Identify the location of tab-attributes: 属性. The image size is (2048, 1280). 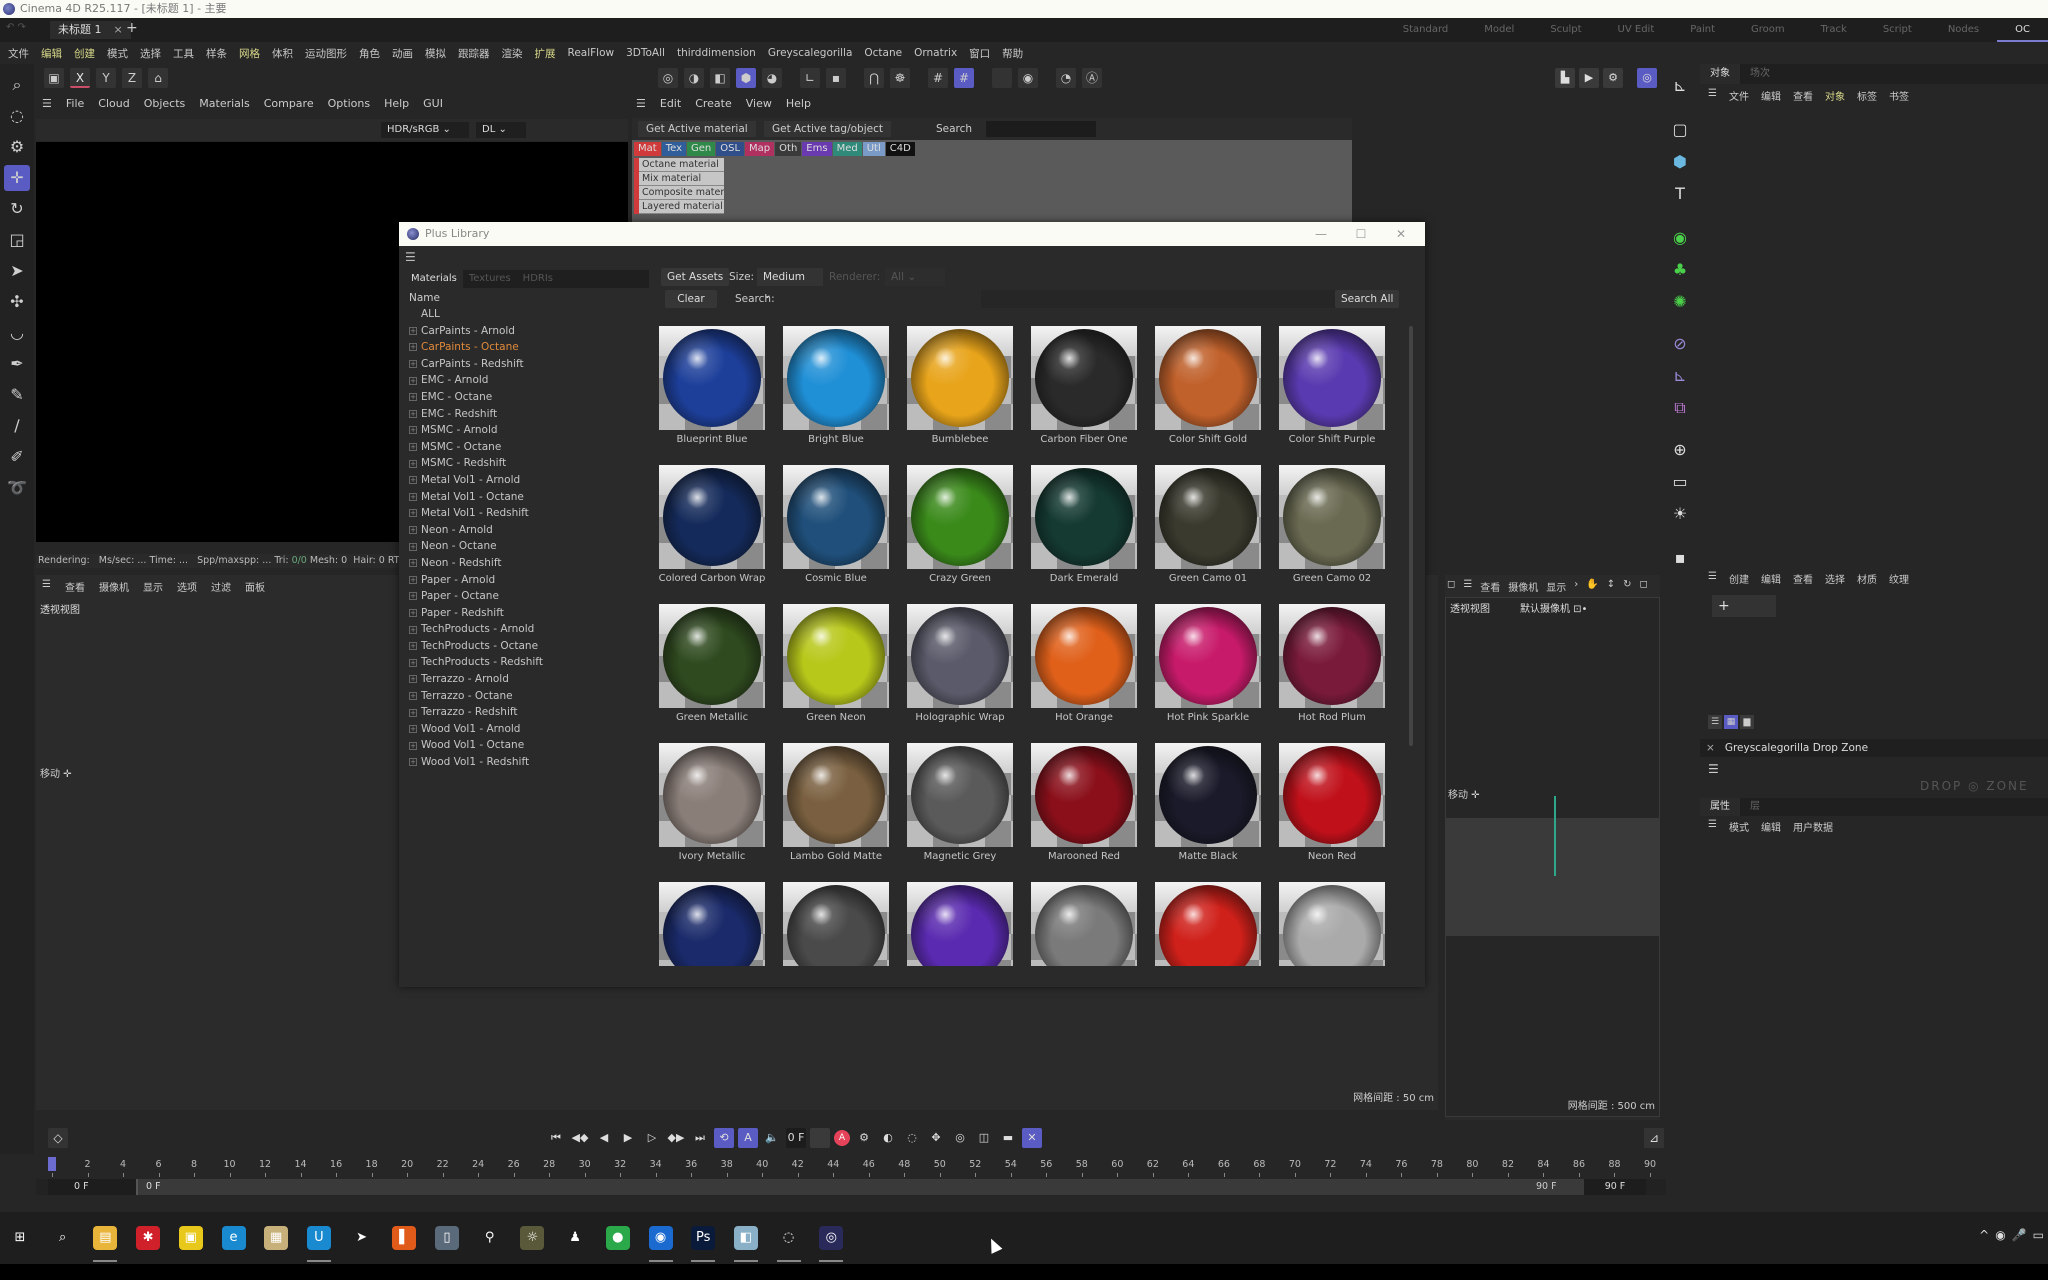
(1720, 807).